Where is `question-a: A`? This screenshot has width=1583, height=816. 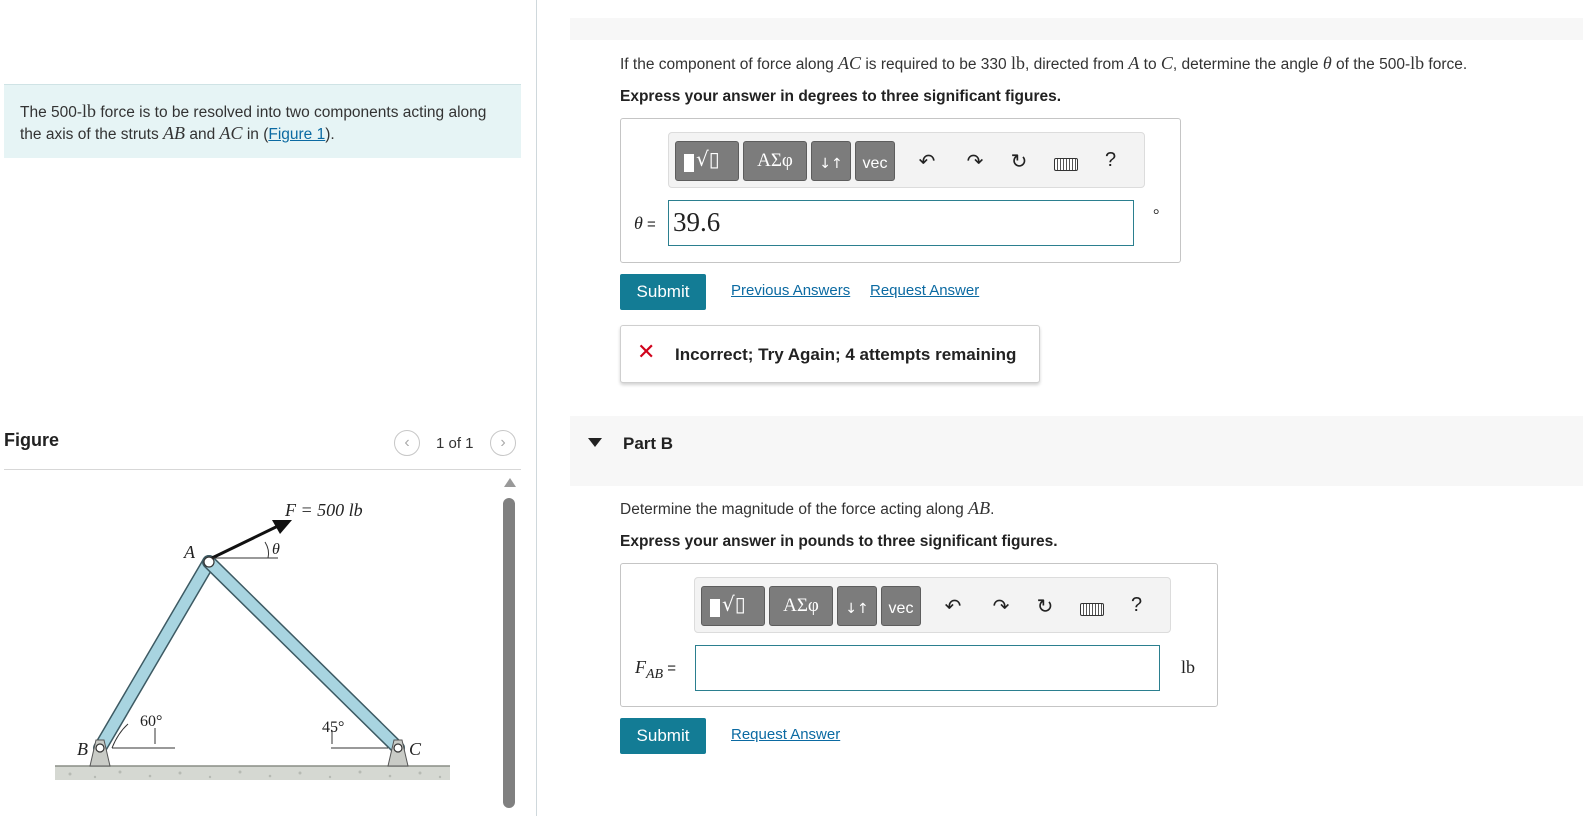 question-a: A is located at coordinates (1134, 63).